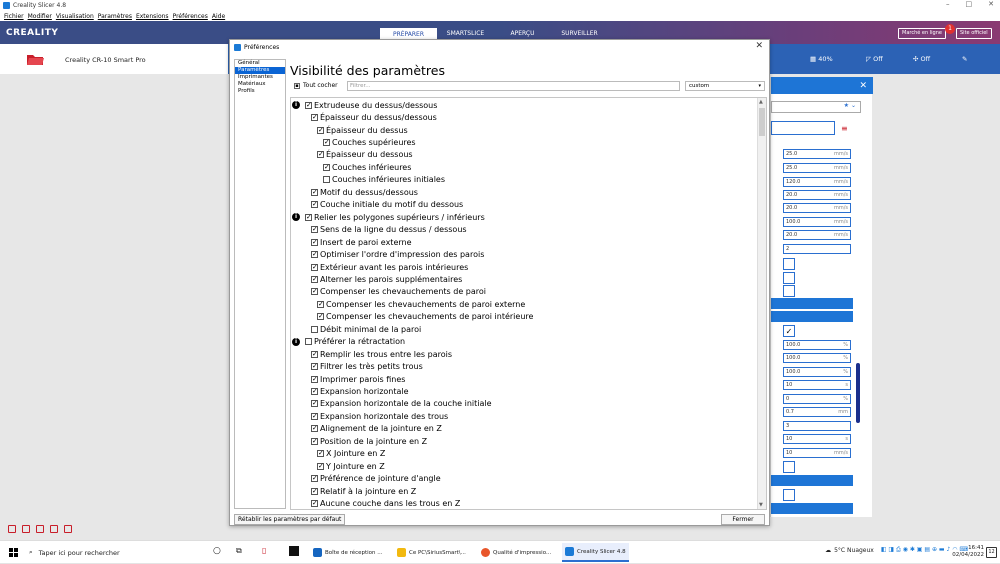  What do you see at coordinates (296, 217) in the screenshot?
I see `info-icon: i` at bounding box center [296, 217].